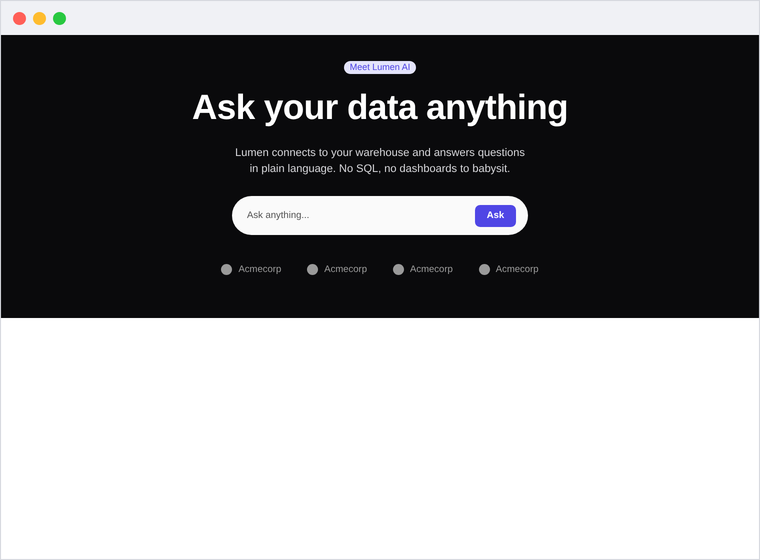  I want to click on headline: Ask your data anything, so click(380, 108).